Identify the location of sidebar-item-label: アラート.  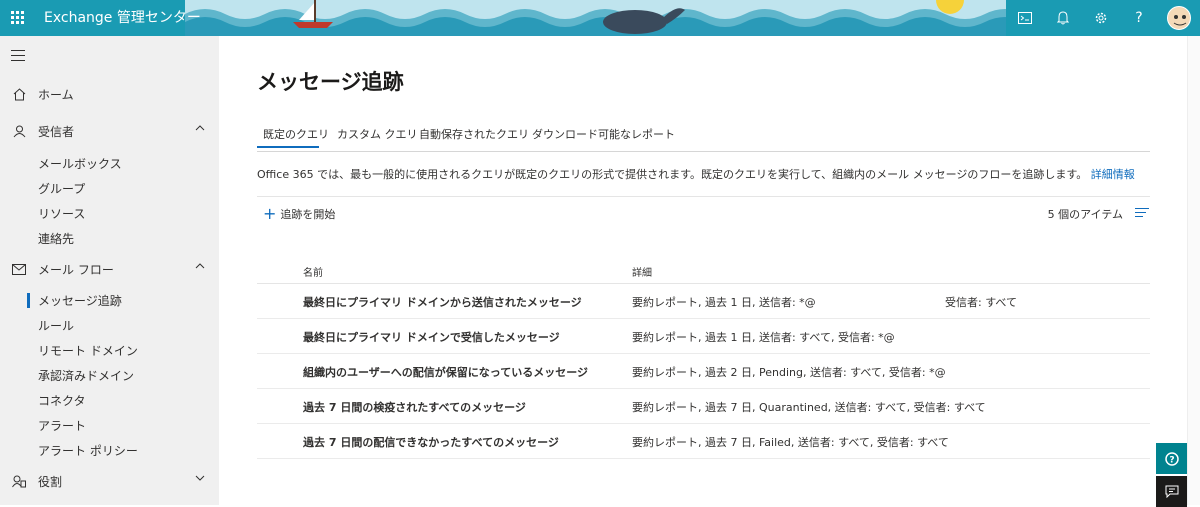
(62, 426).